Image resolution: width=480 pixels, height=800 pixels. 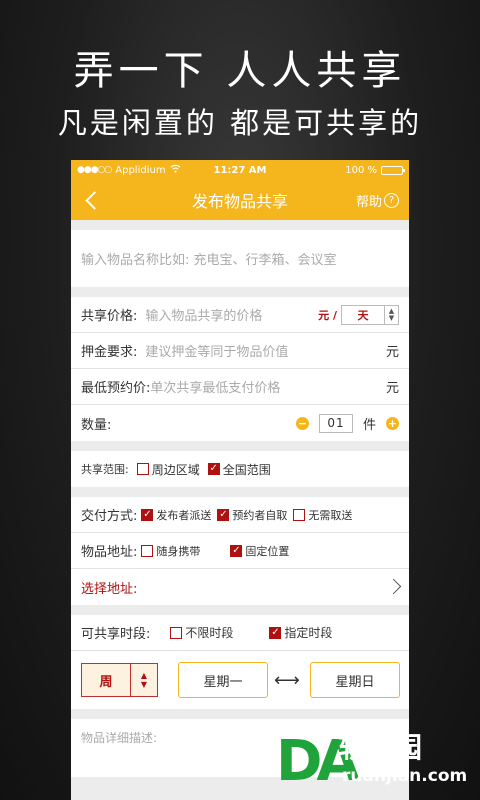 I want to click on location-row: 物品地址: 随身携带 ✓ 固定位置, so click(x=240, y=551).